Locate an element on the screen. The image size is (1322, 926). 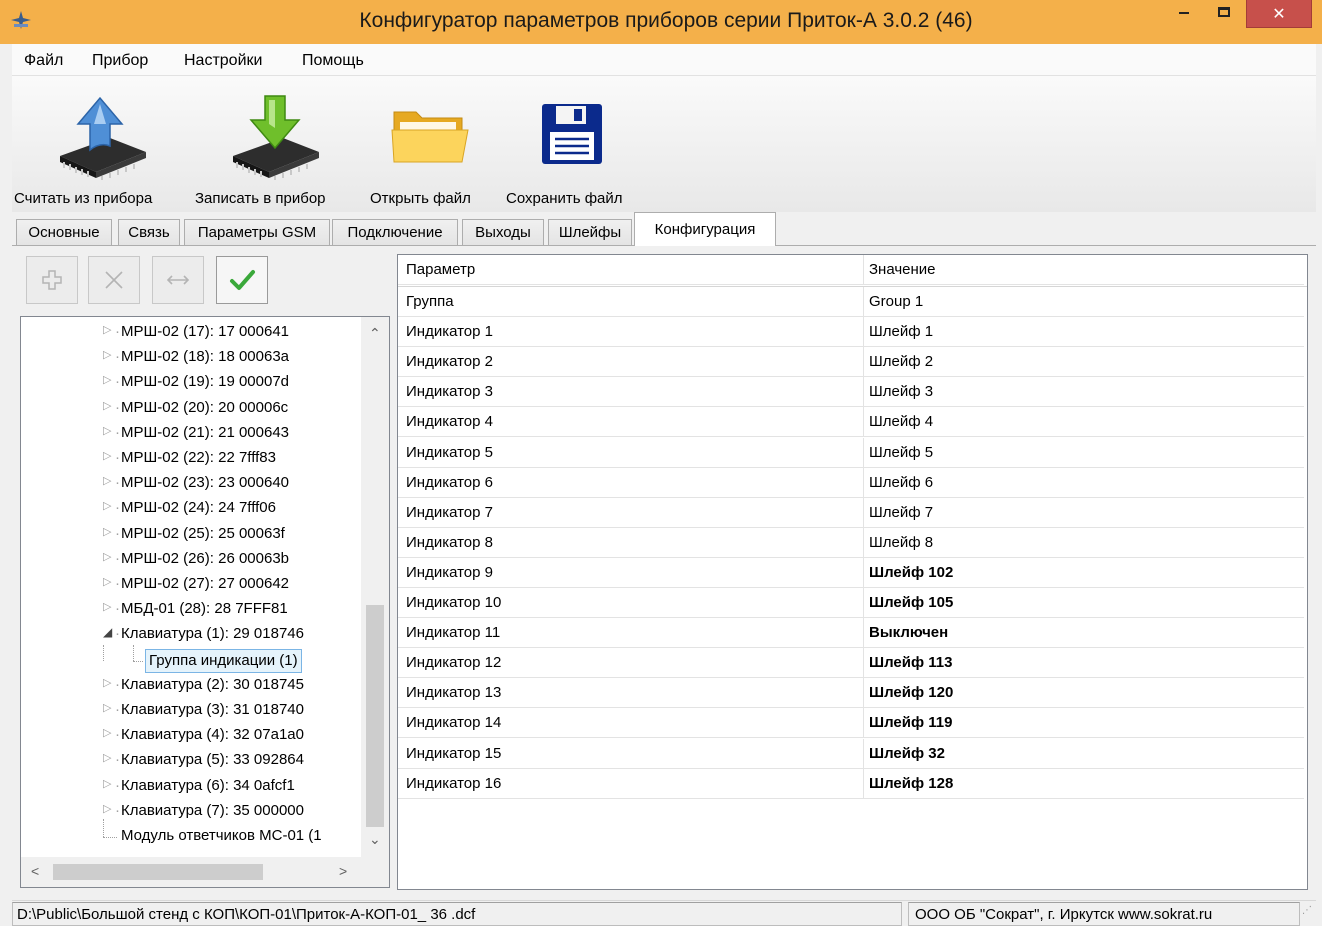
grid-cell-parameter: Индикатор 12 is located at coordinates (631, 663).